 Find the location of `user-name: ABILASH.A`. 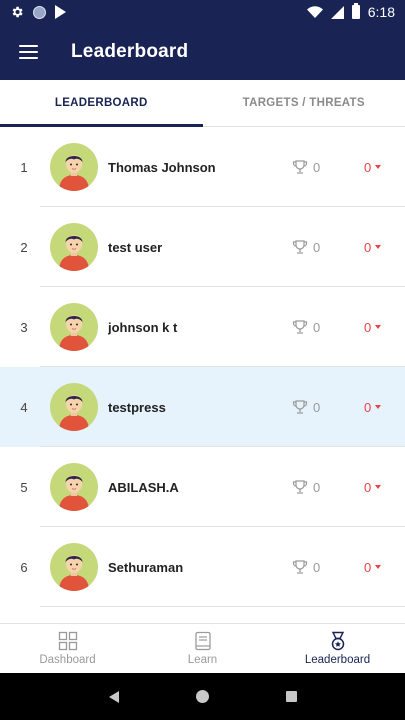

user-name: ABILASH.A is located at coordinates (143, 487).